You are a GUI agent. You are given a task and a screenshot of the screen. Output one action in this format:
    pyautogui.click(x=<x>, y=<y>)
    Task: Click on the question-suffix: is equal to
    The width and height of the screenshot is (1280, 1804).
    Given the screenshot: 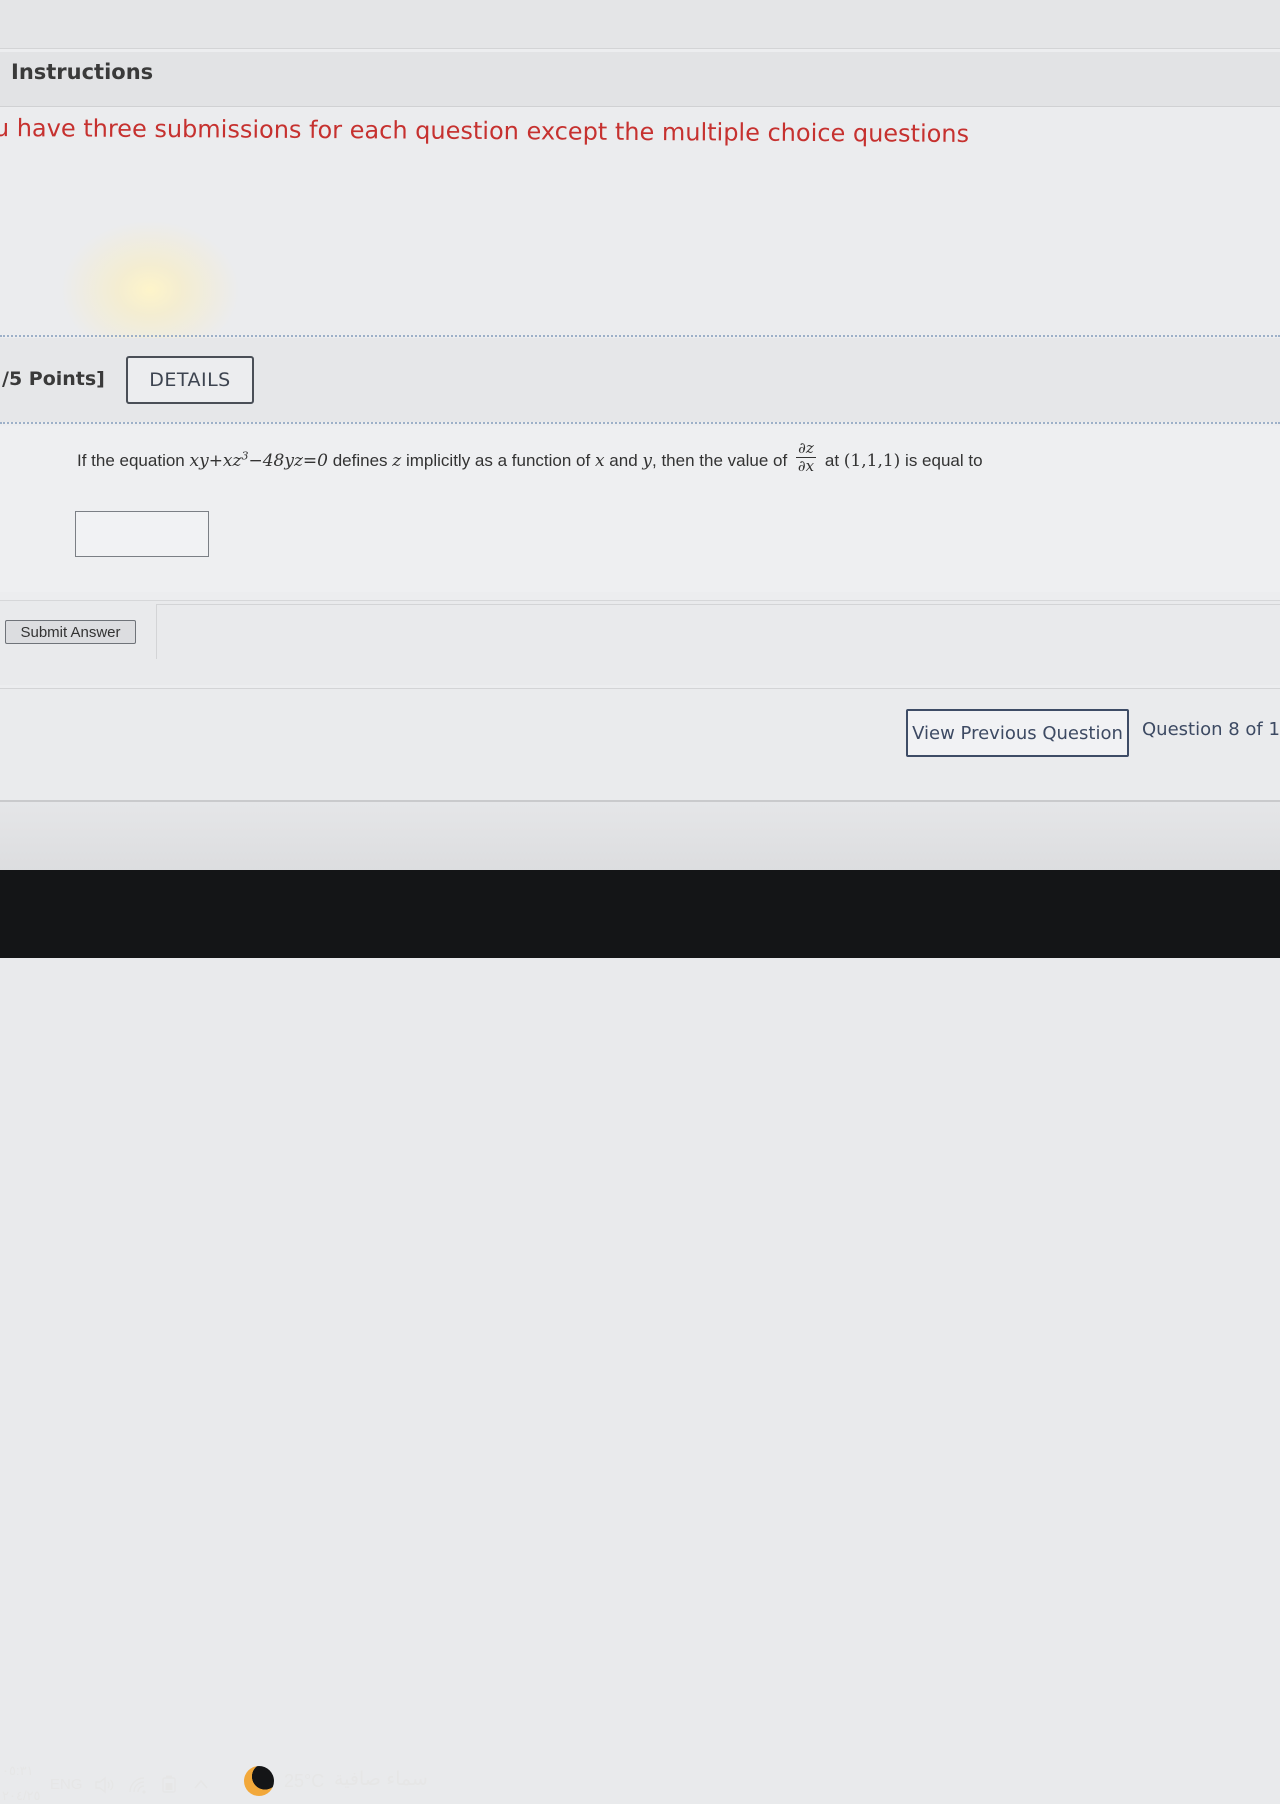 What is the action you would take?
    pyautogui.click(x=944, y=460)
    